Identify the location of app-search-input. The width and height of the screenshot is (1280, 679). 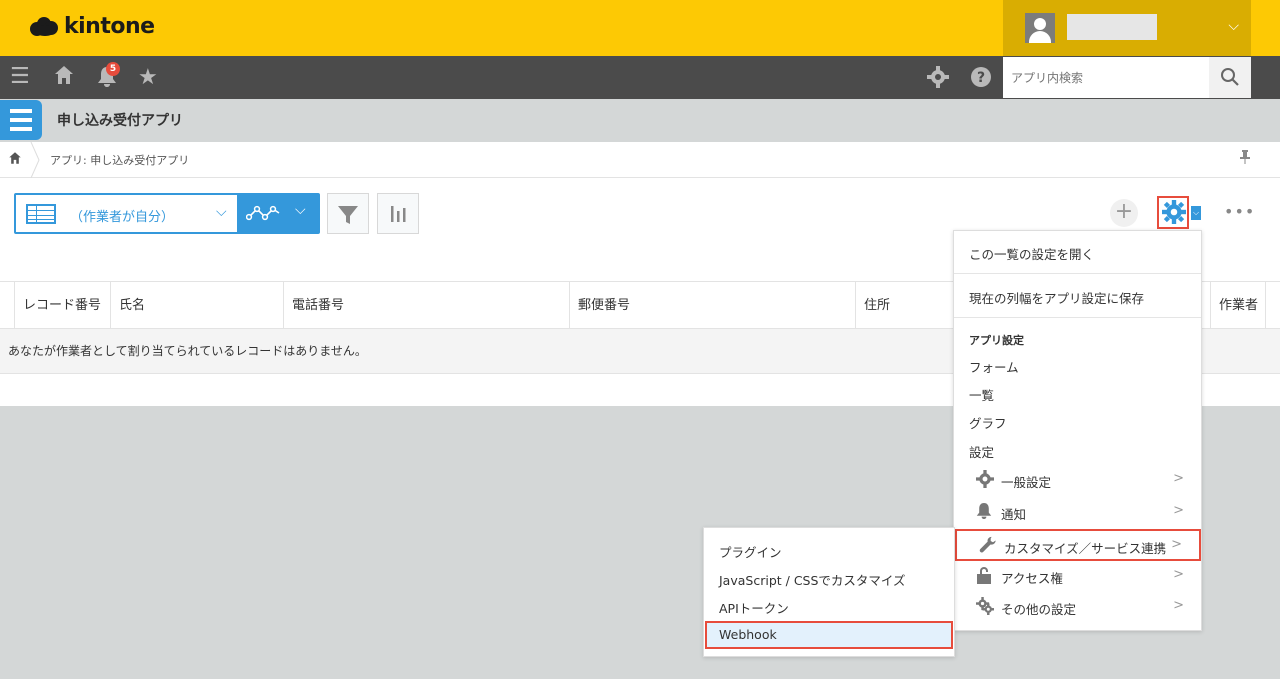
(1106, 77).